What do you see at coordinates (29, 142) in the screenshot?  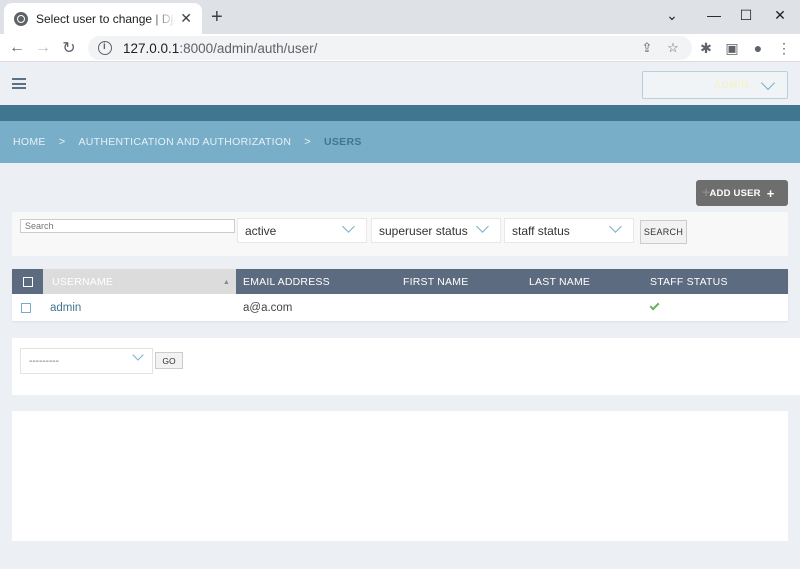 I see `breadcrumb-home: HOME` at bounding box center [29, 142].